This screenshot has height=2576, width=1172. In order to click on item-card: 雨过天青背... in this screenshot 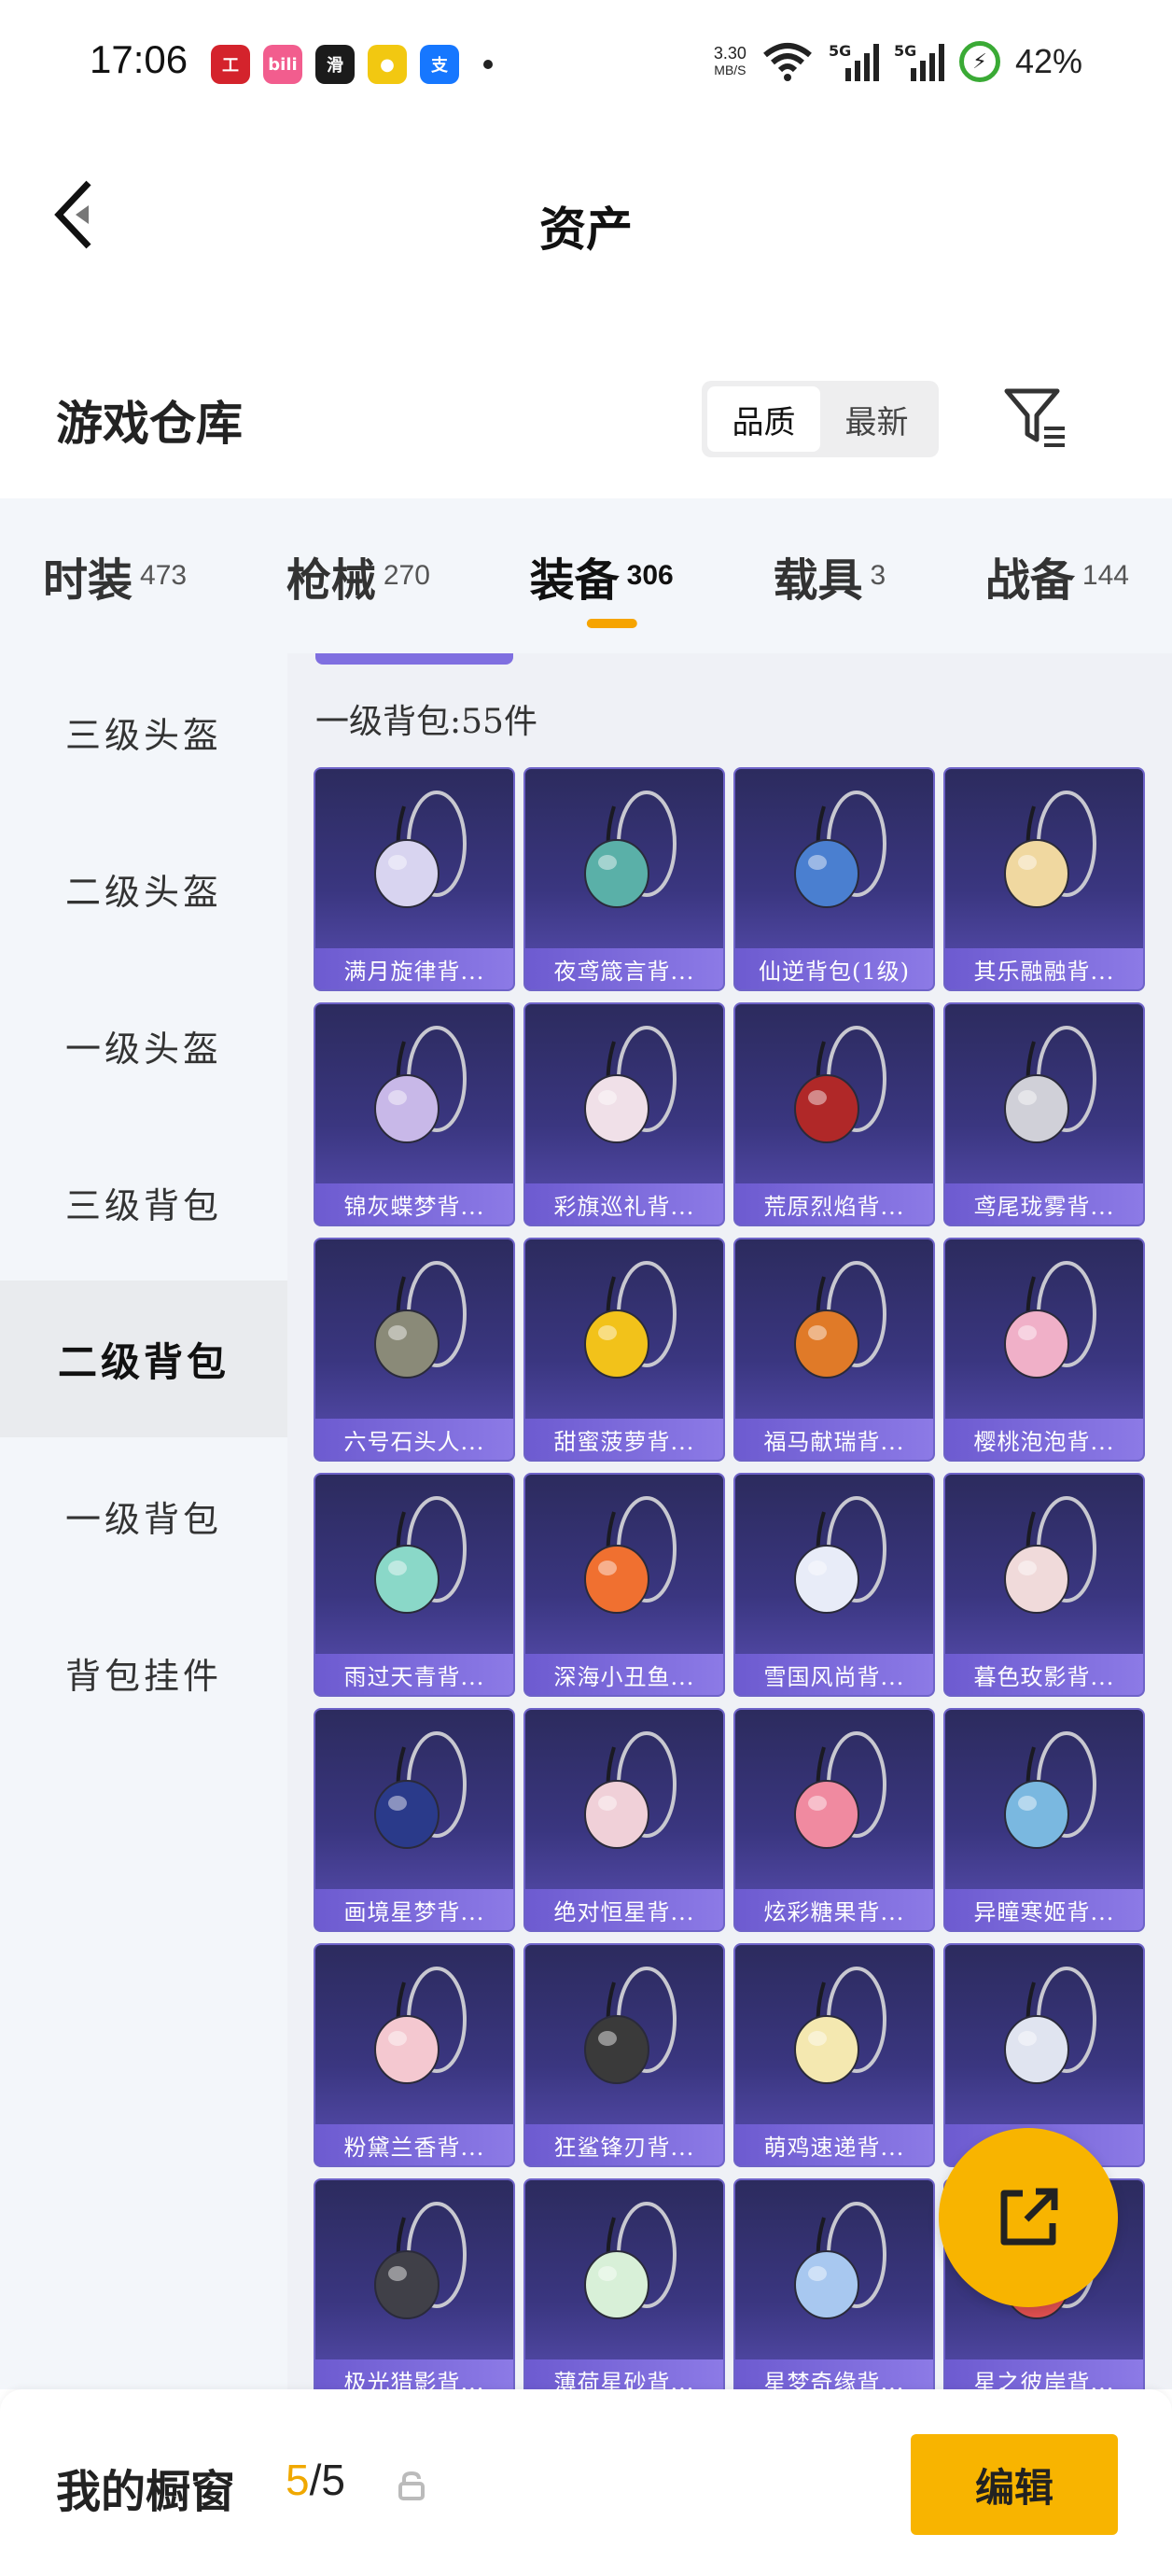, I will do `click(414, 1585)`.